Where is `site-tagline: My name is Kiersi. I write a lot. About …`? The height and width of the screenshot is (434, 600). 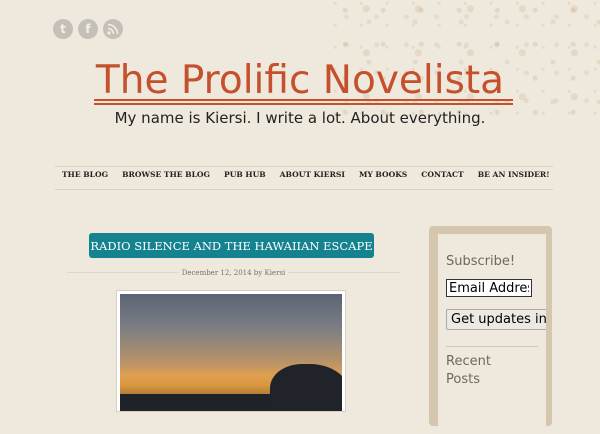 site-tagline: My name is Kiersi. I write a lot. About … is located at coordinates (300, 118).